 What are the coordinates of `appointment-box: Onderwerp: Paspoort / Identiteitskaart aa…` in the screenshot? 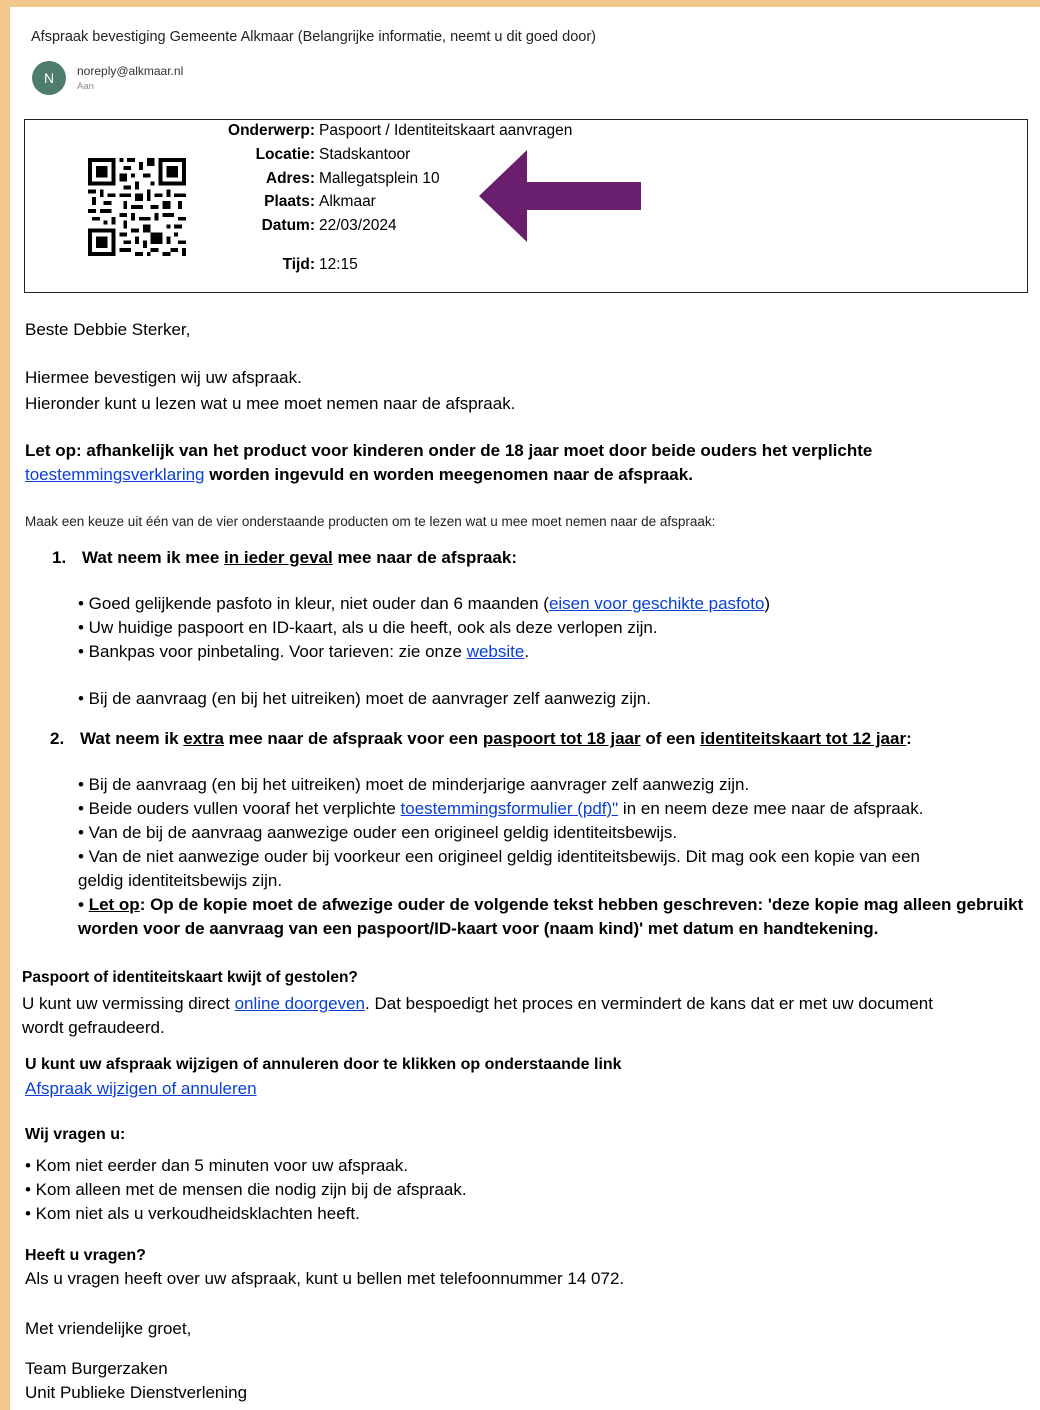 It's located at (526, 206).